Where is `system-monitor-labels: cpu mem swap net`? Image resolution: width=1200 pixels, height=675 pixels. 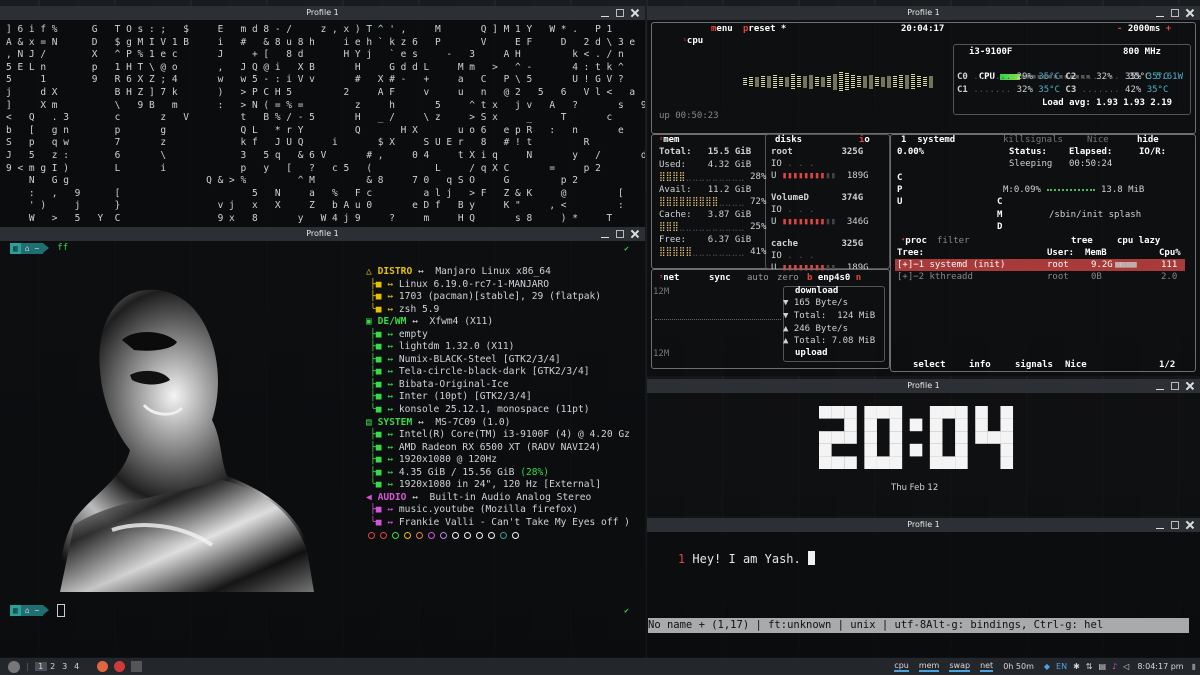
system-monitor-labels: cpu mem swap net is located at coordinates (944, 666).